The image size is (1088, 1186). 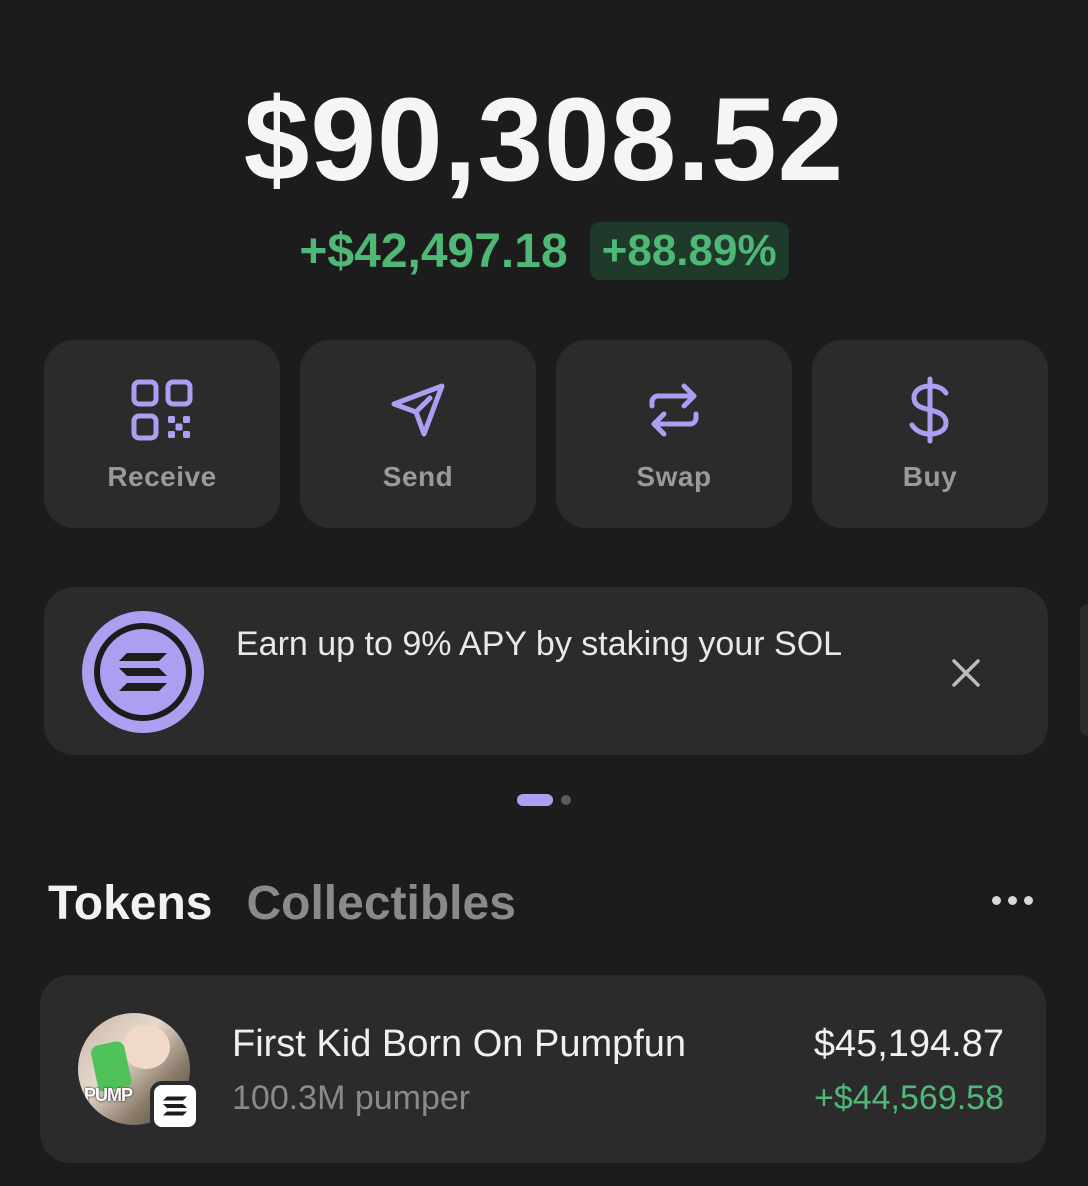 I want to click on send-arrow-icon, so click(x=418, y=410).